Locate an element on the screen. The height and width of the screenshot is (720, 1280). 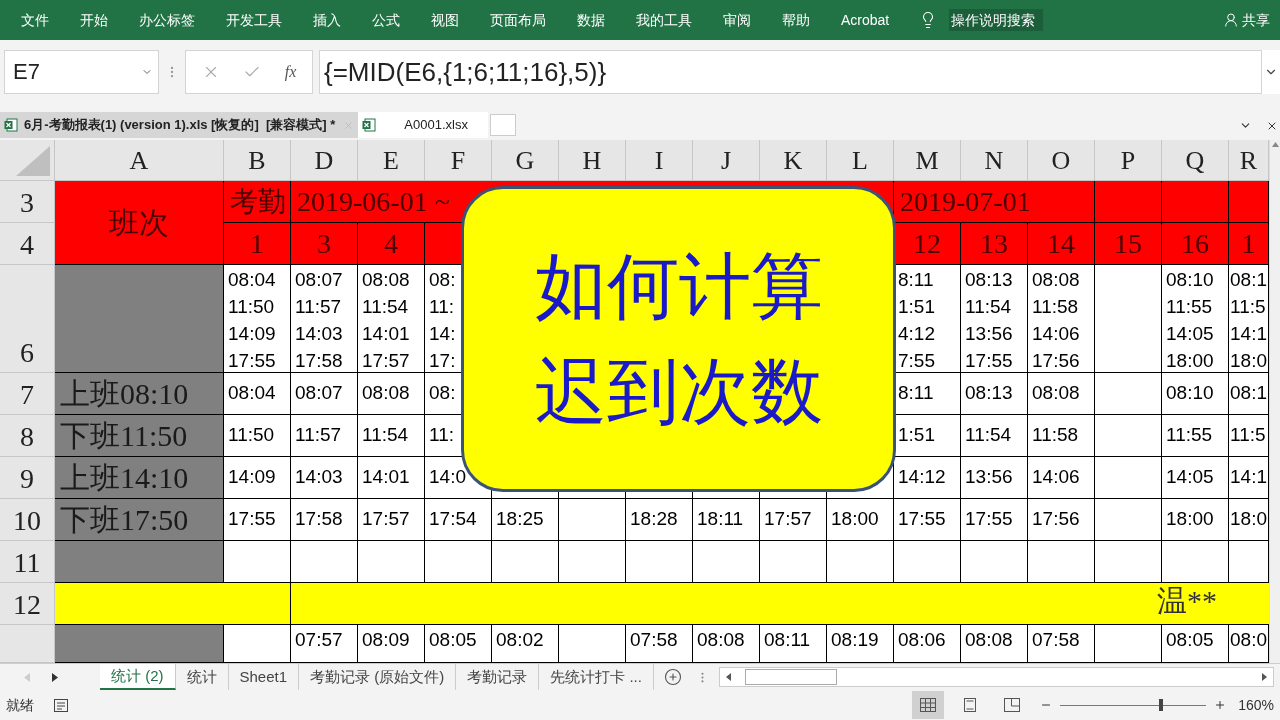
title-text: 如何计算 is located at coordinates (678, 286).